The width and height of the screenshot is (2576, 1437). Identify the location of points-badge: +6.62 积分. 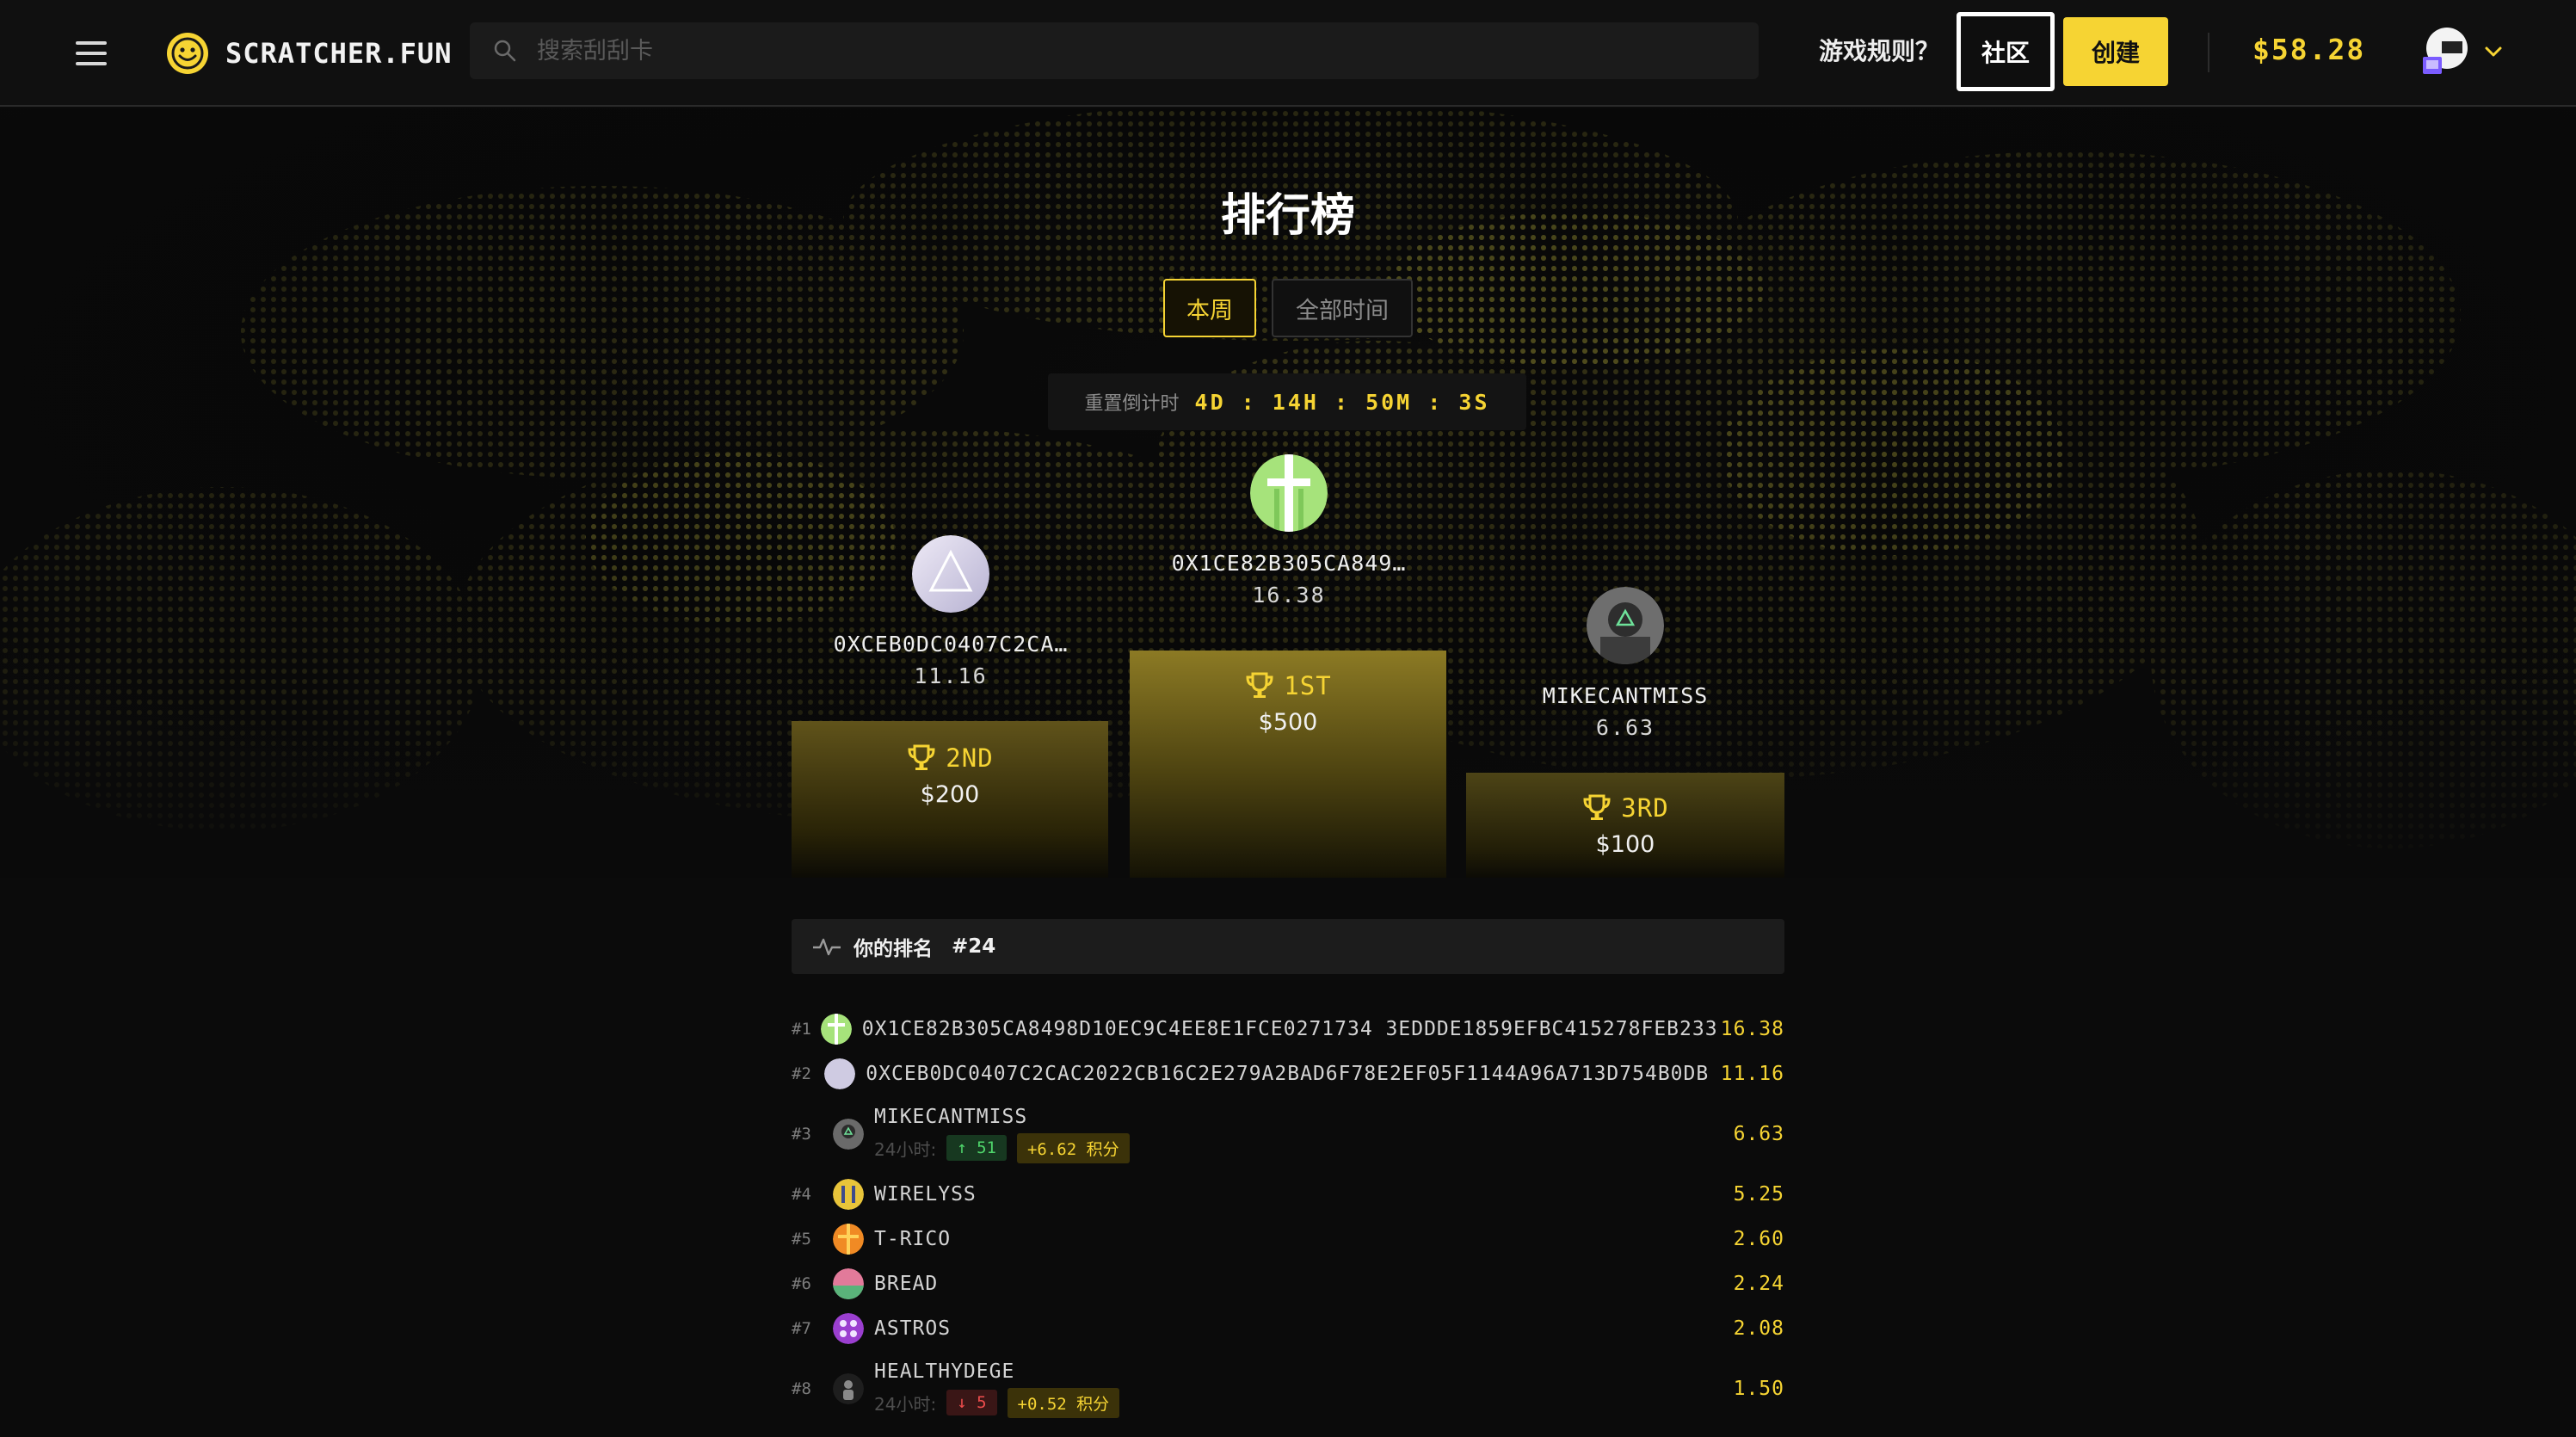
(1073, 1147).